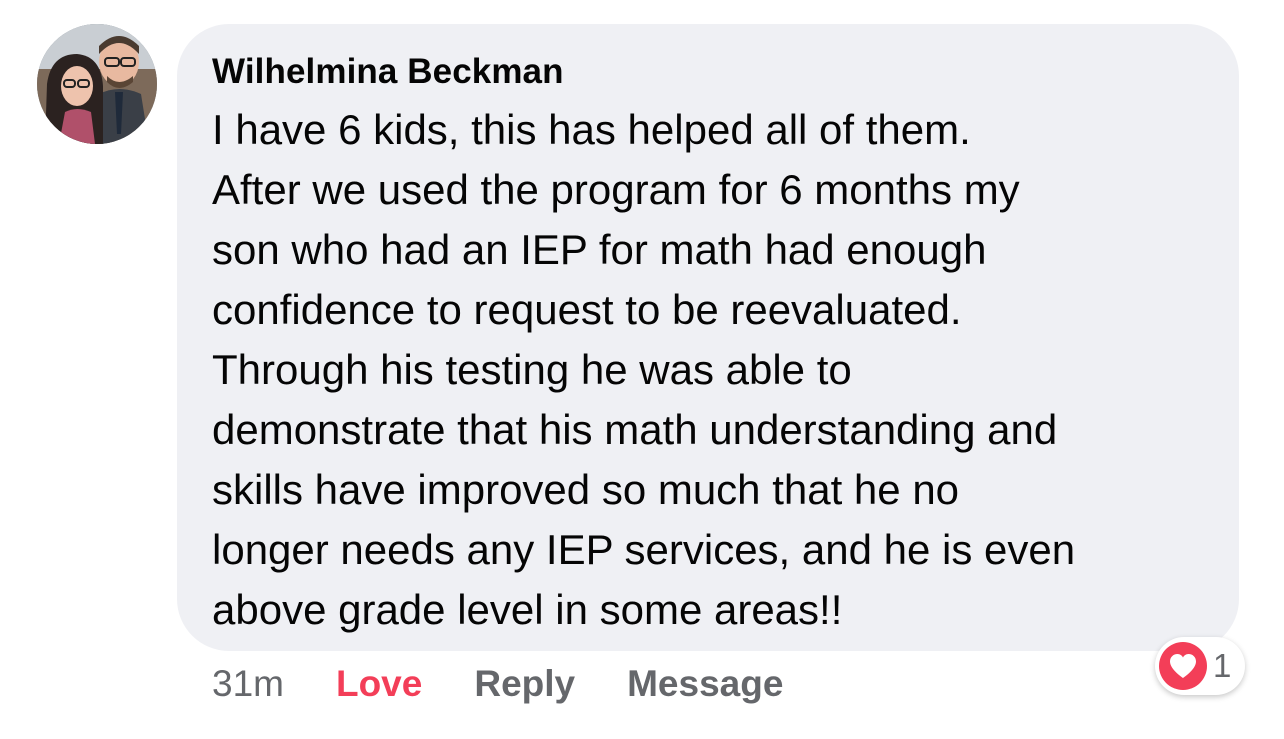 The height and width of the screenshot is (739, 1284). I want to click on reaction-count: 1, so click(1222, 665).